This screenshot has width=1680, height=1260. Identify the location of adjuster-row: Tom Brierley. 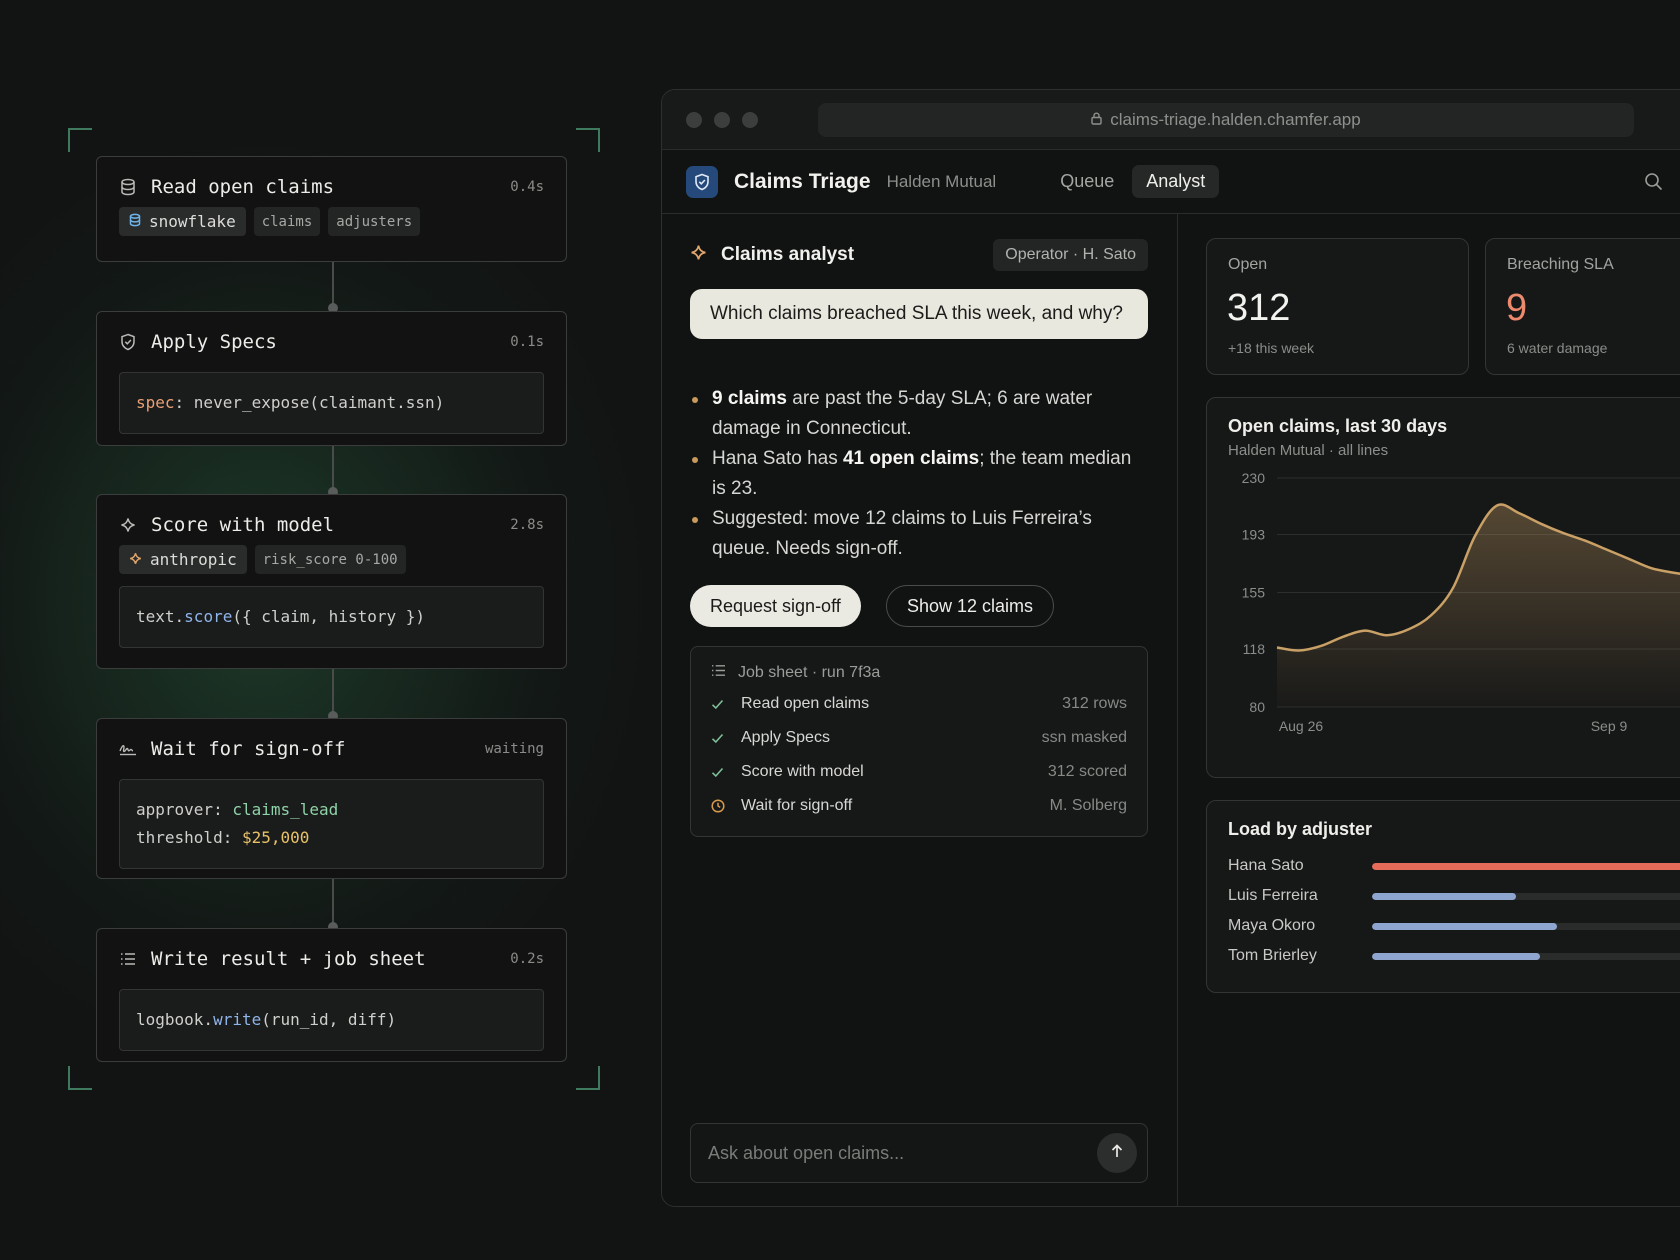
(1454, 956).